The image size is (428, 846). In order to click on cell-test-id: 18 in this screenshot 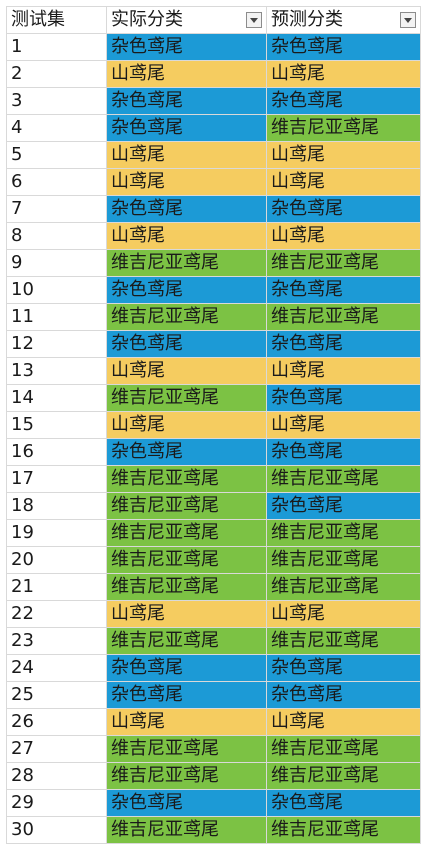, I will do `click(56, 506)`.